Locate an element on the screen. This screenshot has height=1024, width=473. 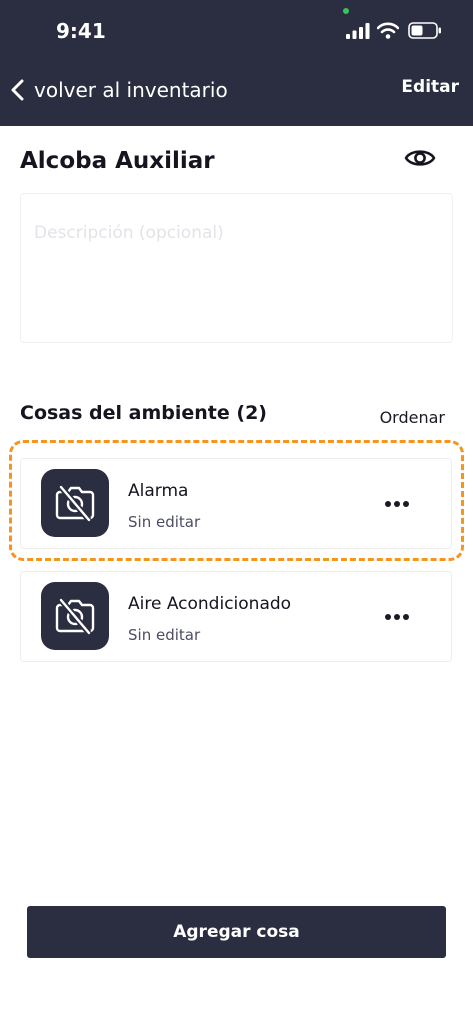
camera-indicator-dot is located at coordinates (346, 11).